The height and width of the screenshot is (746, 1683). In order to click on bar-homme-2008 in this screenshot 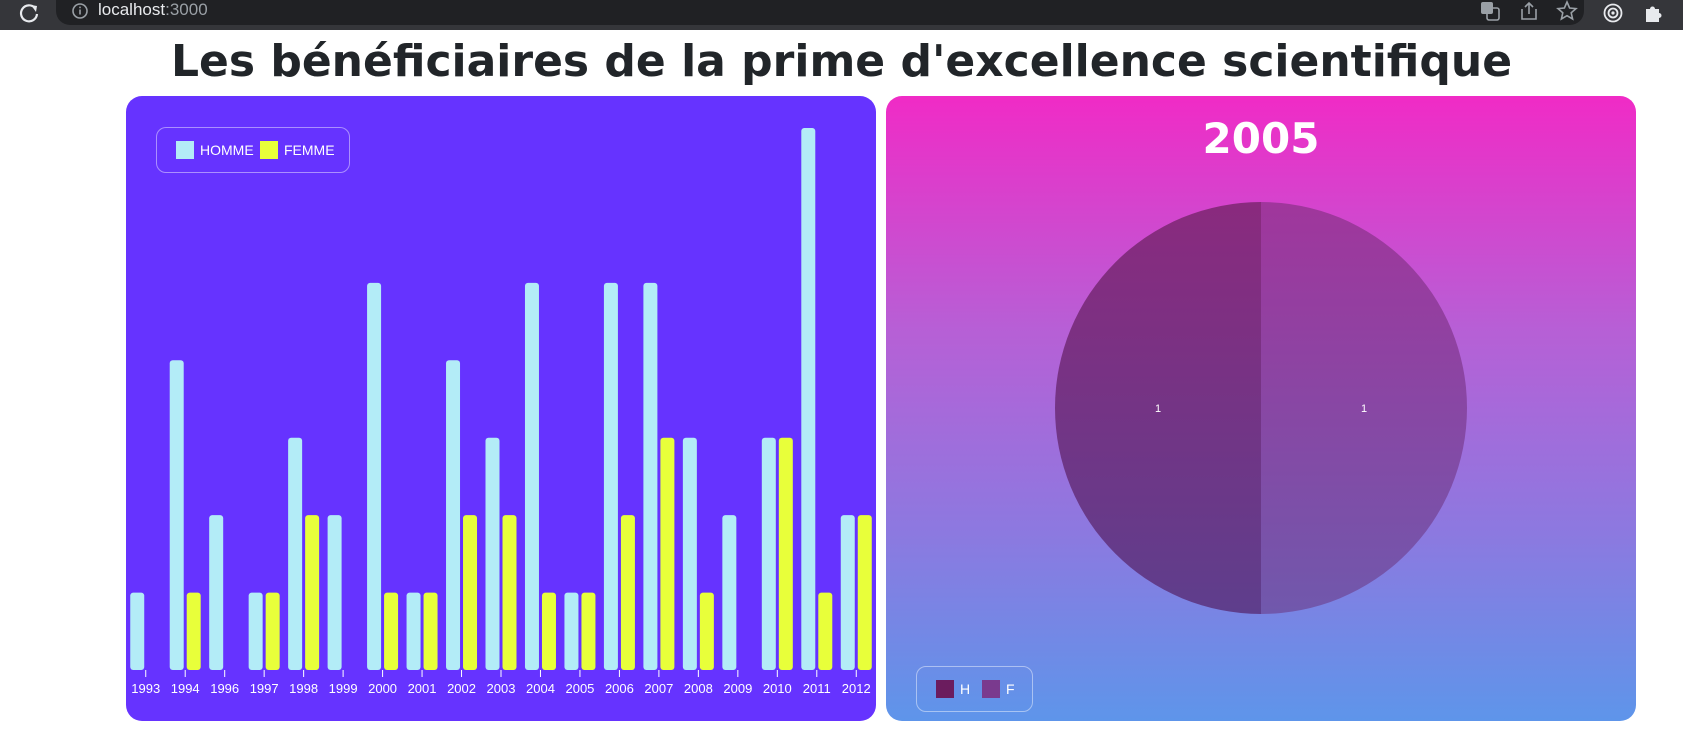, I will do `click(689, 553)`.